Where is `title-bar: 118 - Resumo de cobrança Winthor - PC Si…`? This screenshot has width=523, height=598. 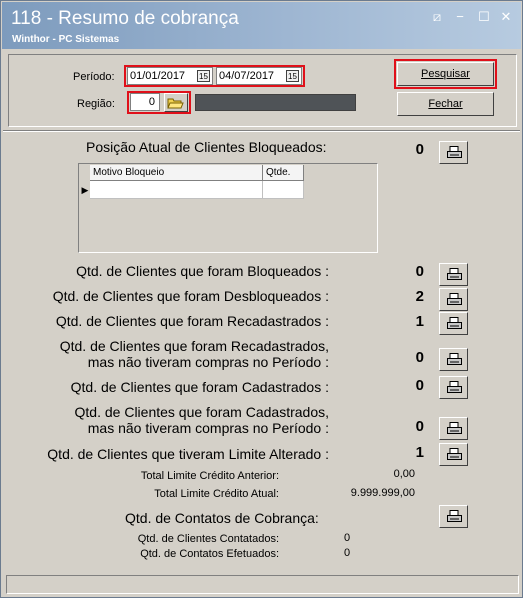 title-bar: 118 - Resumo de cobrança Winthor - PC Si… is located at coordinates (261, 25).